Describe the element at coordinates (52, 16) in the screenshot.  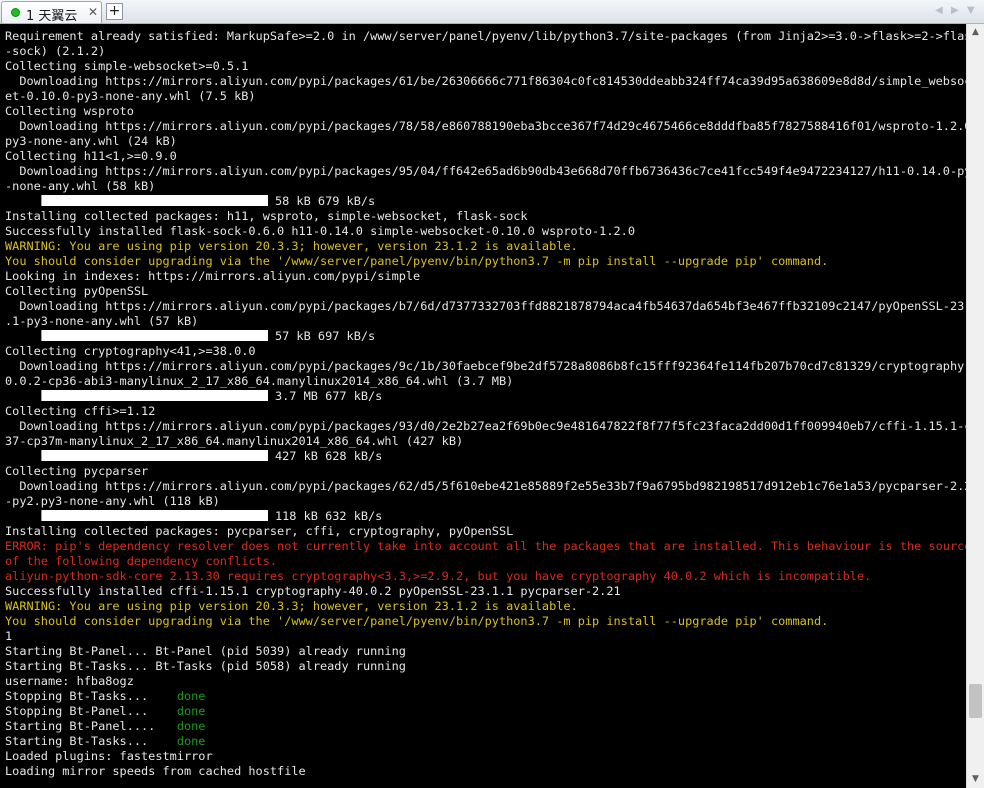
I see `session-tab-label: 1 天翼云` at that location.